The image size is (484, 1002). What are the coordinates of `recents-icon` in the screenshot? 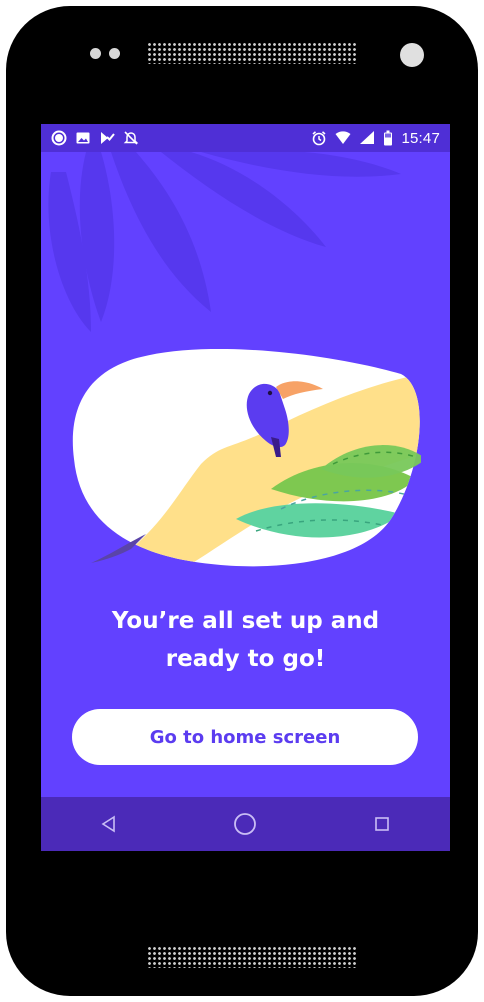 It's located at (382, 824).